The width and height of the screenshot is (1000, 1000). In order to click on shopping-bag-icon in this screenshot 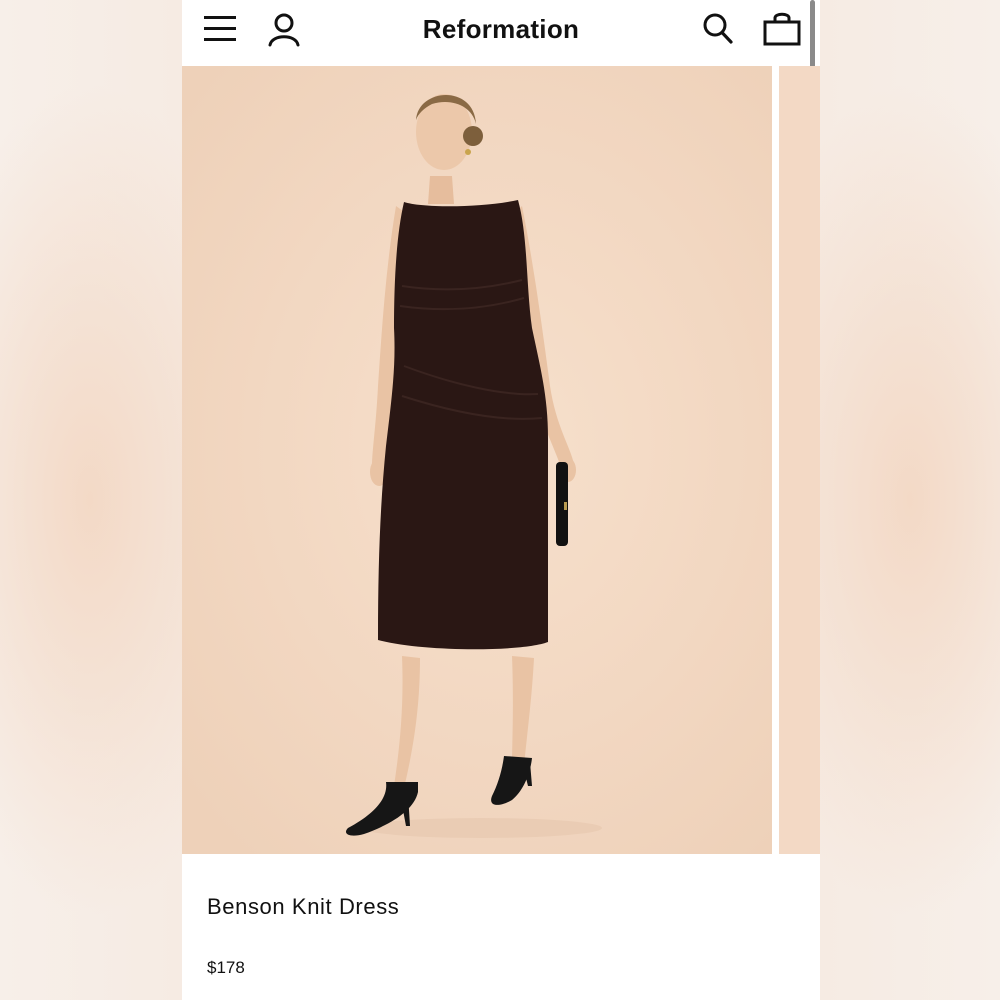, I will do `click(782, 28)`.